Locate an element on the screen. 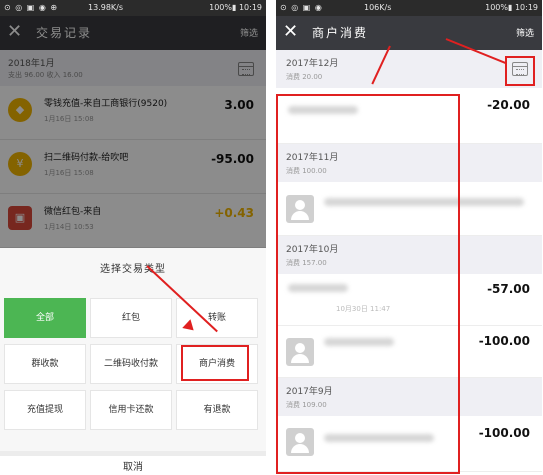 The image size is (543, 475). status-bar: ⊙ ◎ ▣ ◉ ⊕ 13.98K/s 100%▮ 10:19 is located at coordinates (133, 8).